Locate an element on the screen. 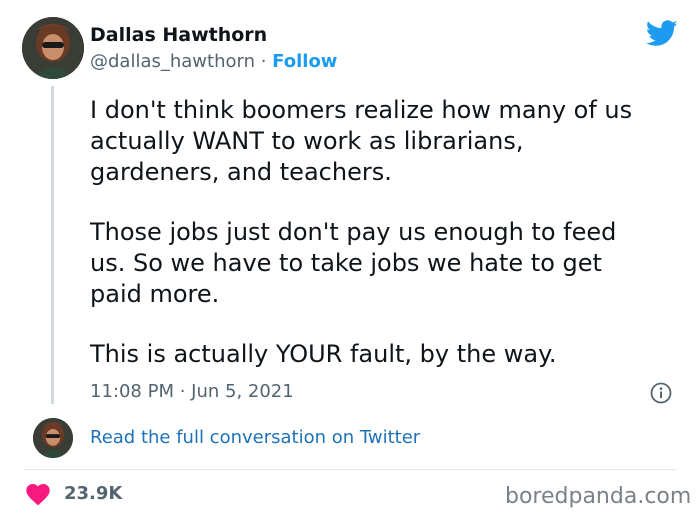 The height and width of the screenshot is (522, 700). author-handle: @dallas_hawthorn is located at coordinates (172, 61).